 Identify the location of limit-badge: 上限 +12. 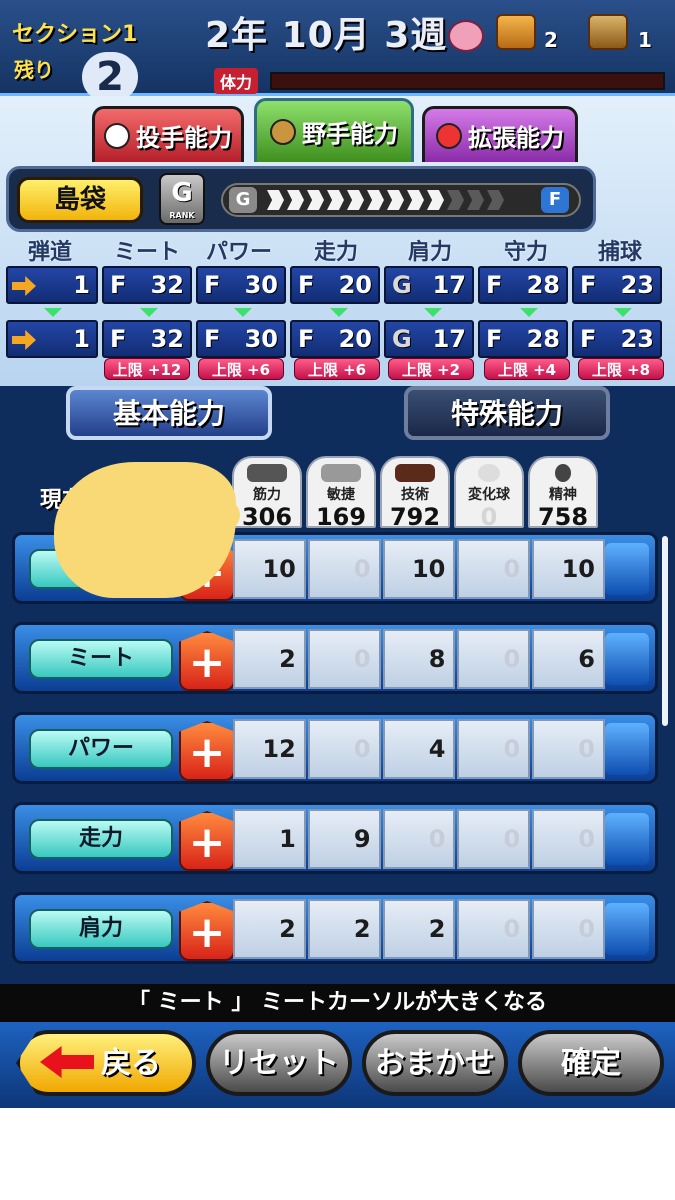
(147, 369).